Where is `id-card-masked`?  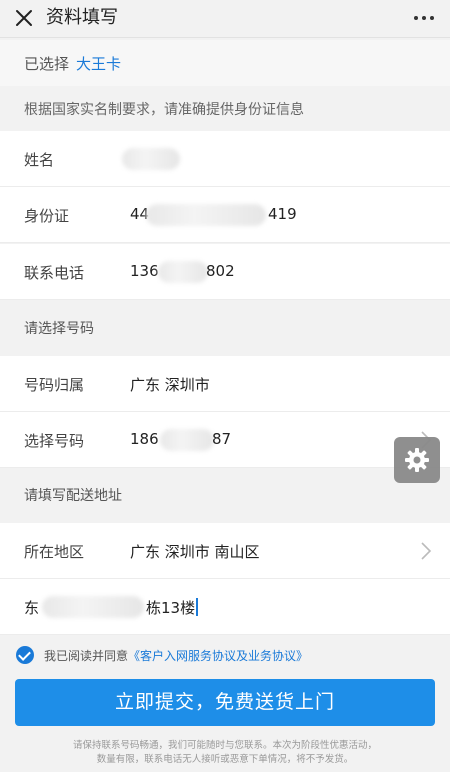
id-card-masked is located at coordinates (206, 215).